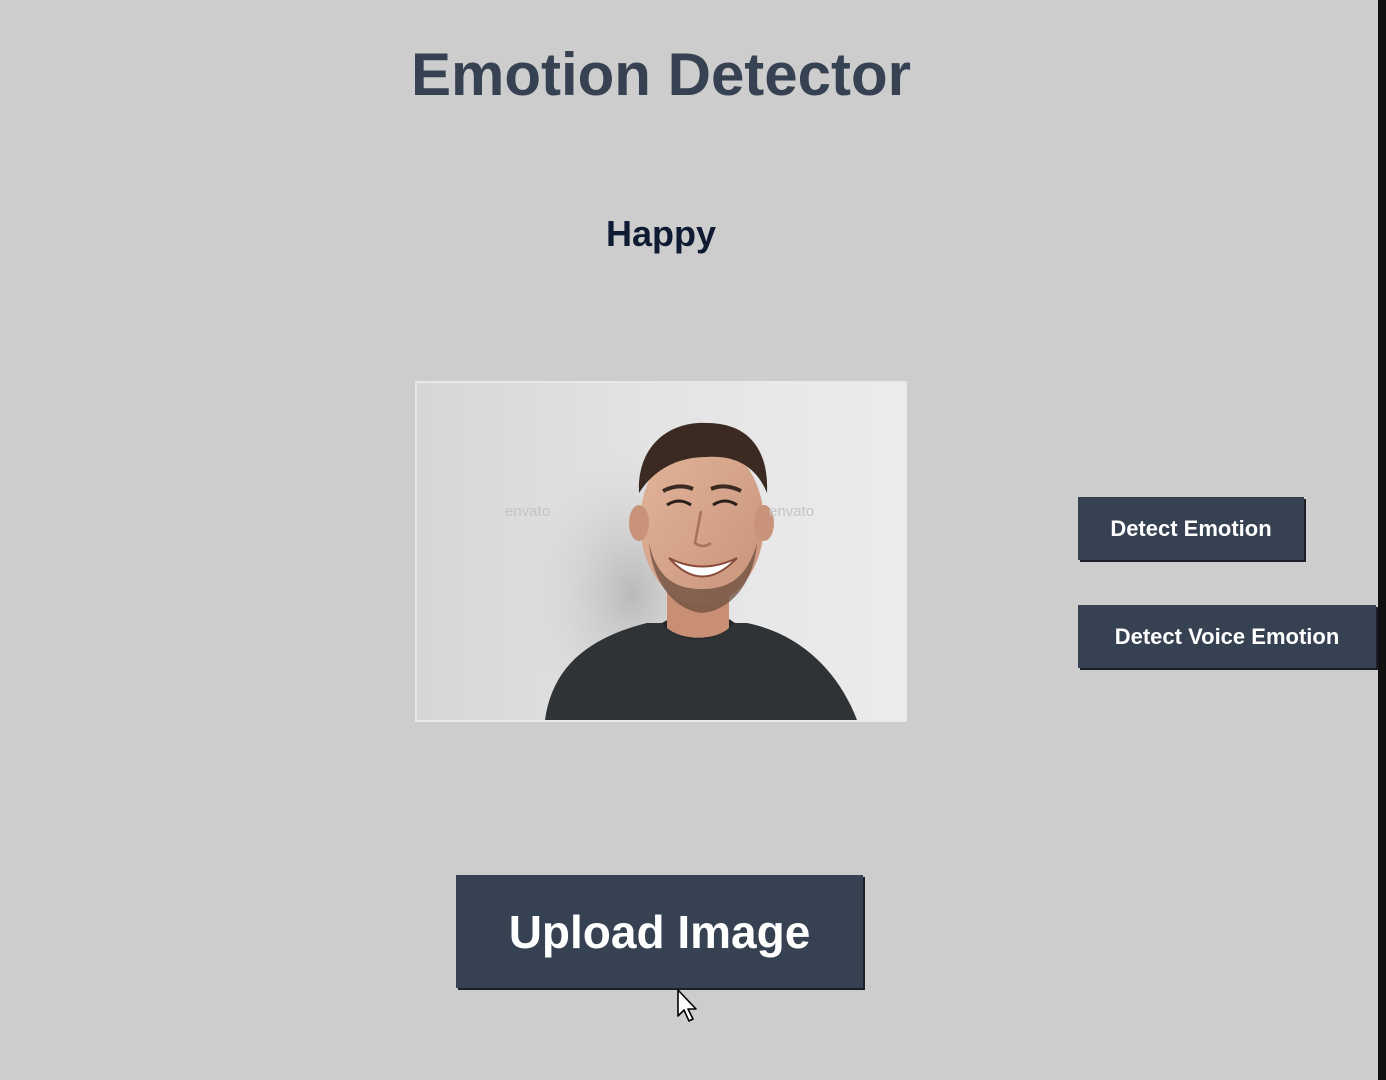 The width and height of the screenshot is (1386, 1080). What do you see at coordinates (527, 511) in the screenshot?
I see `watermark-left: envato` at bounding box center [527, 511].